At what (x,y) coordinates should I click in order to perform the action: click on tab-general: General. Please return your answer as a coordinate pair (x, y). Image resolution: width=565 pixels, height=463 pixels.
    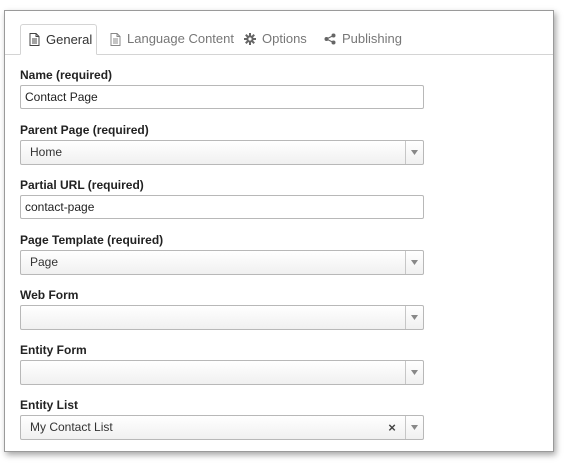
    Looking at the image, I should click on (58, 39).